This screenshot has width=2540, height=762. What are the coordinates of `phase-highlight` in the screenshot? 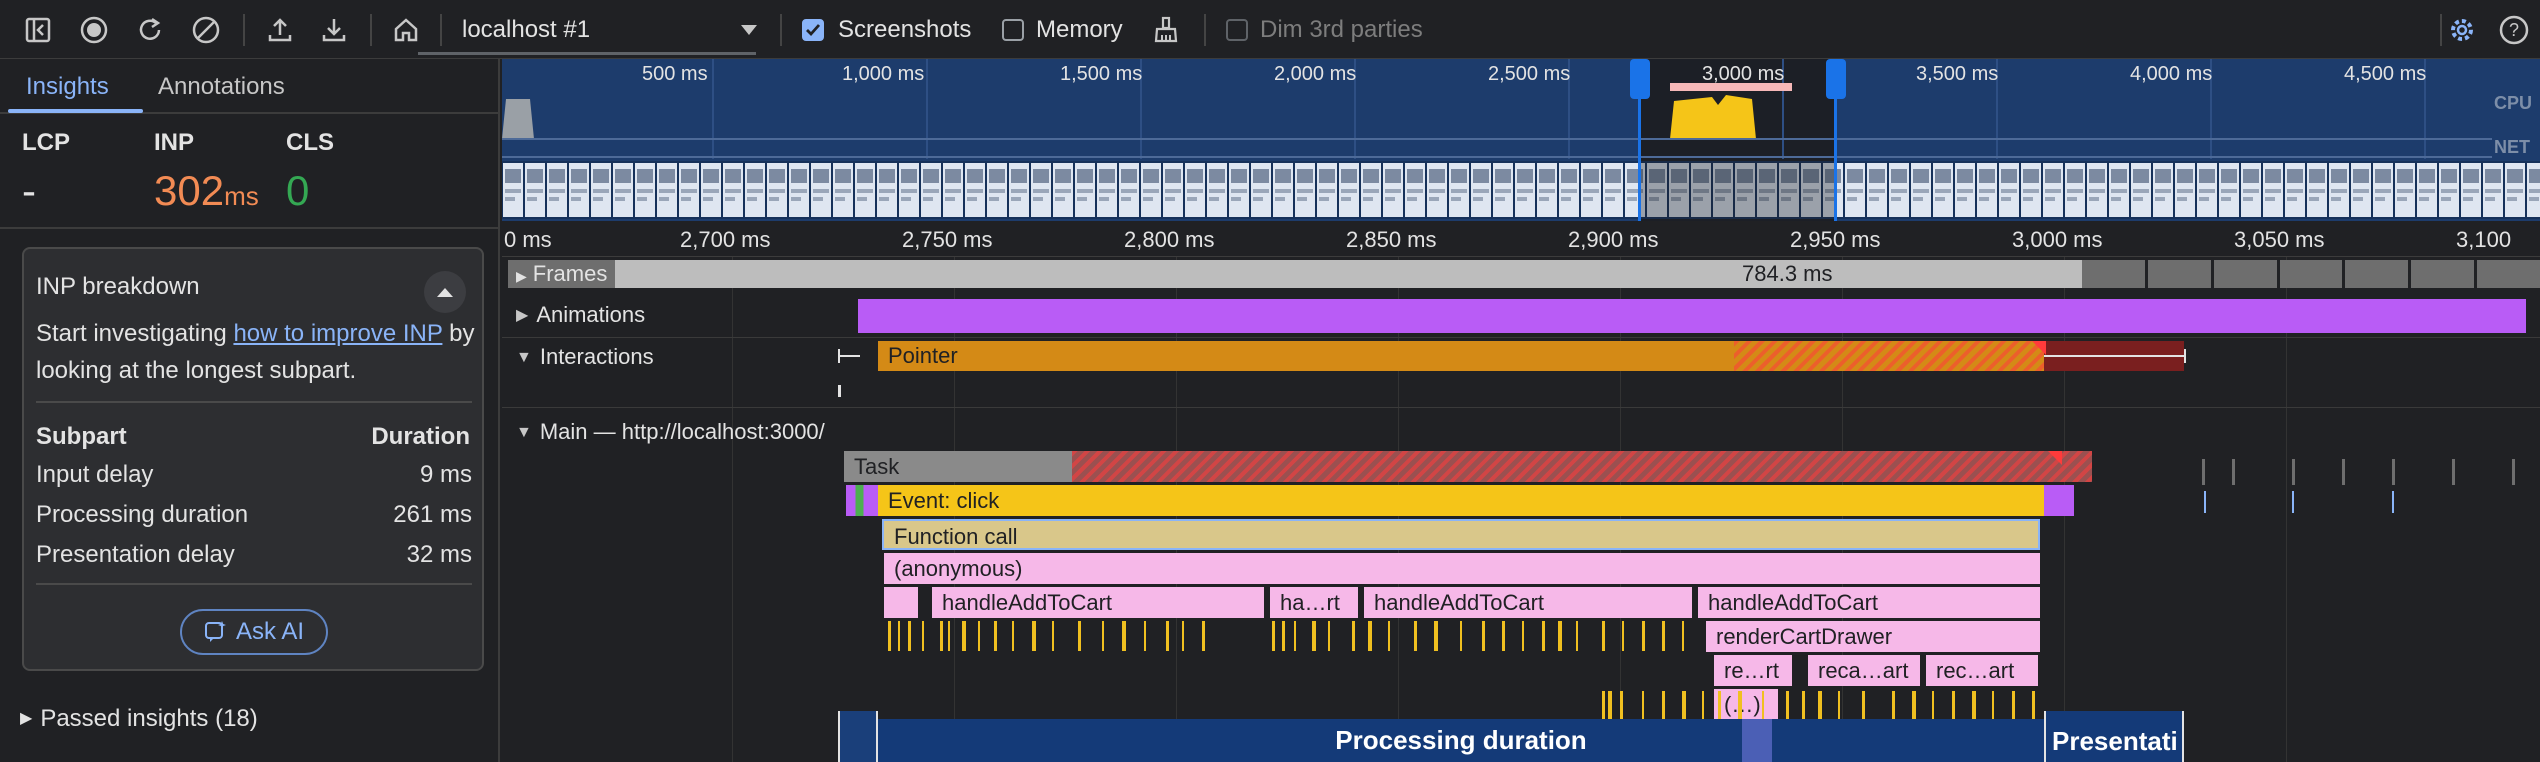 It's located at (1757, 740).